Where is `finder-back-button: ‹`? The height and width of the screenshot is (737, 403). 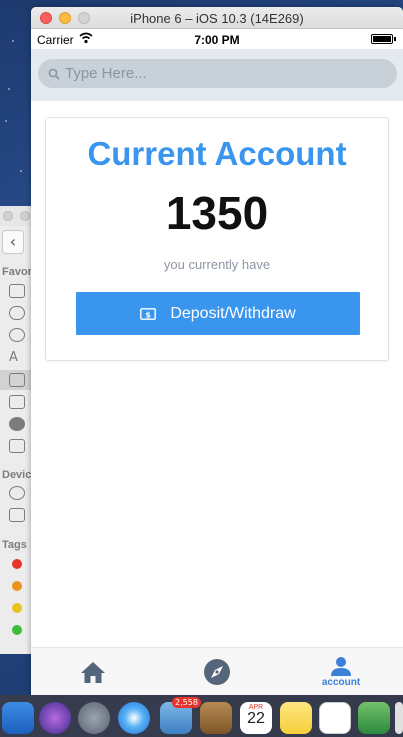 finder-back-button: ‹ is located at coordinates (13, 242).